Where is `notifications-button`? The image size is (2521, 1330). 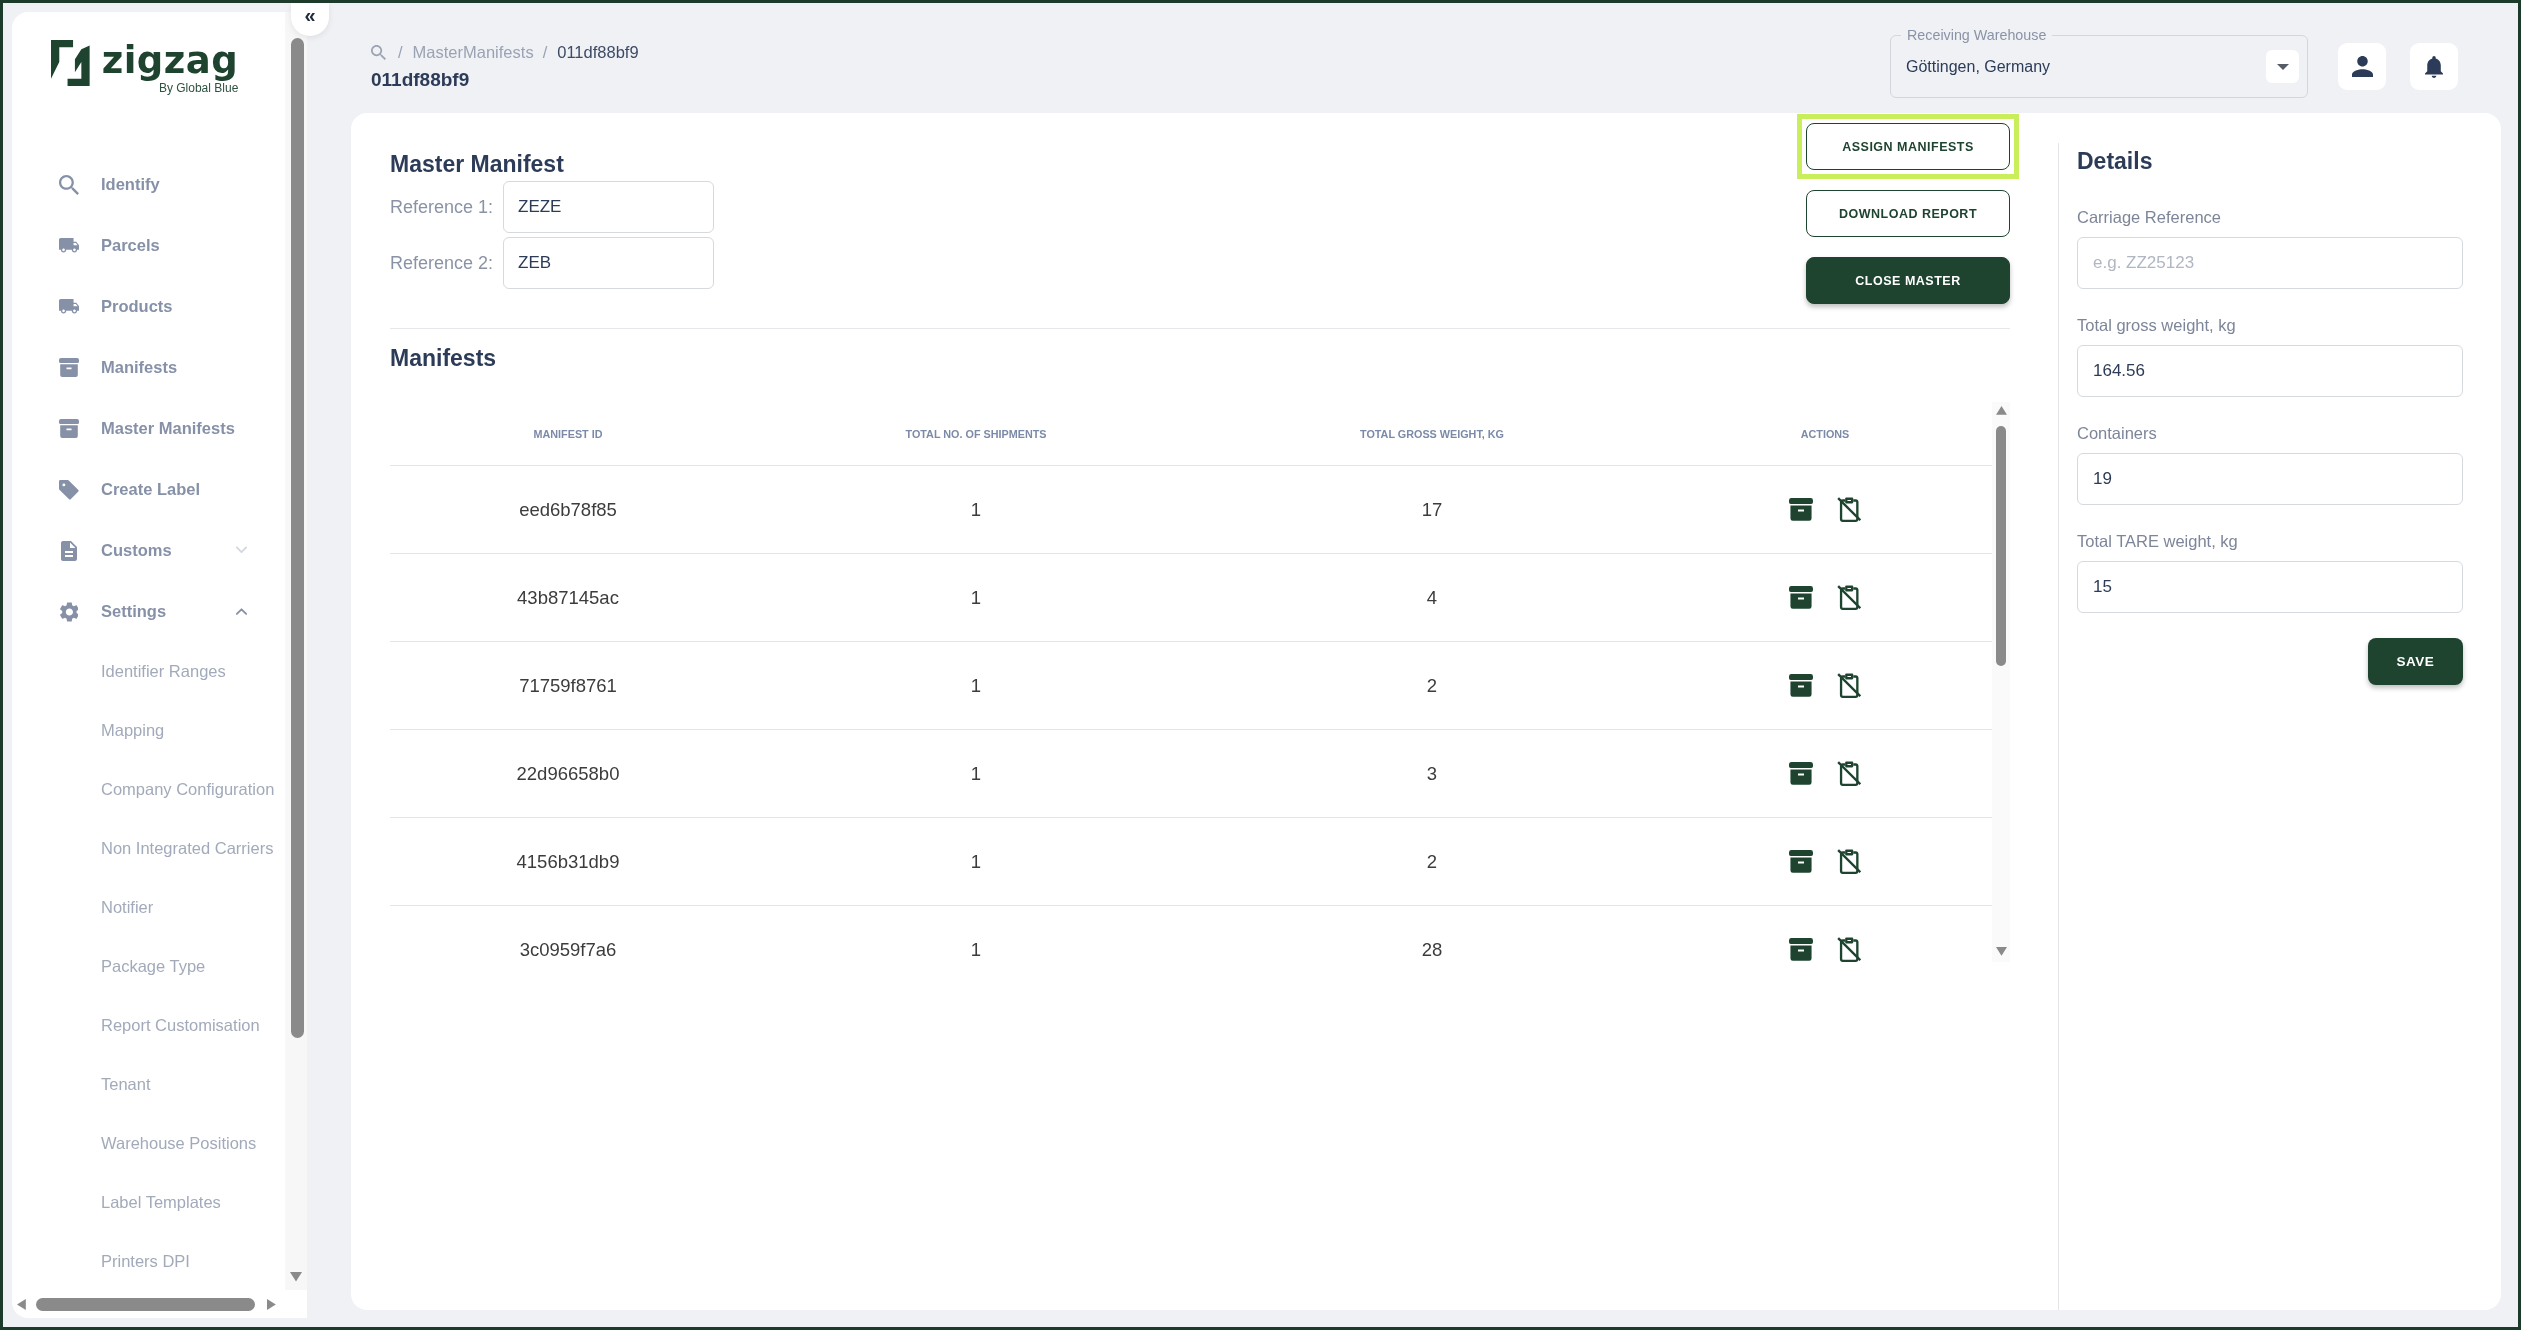
notifications-button is located at coordinates (2434, 66).